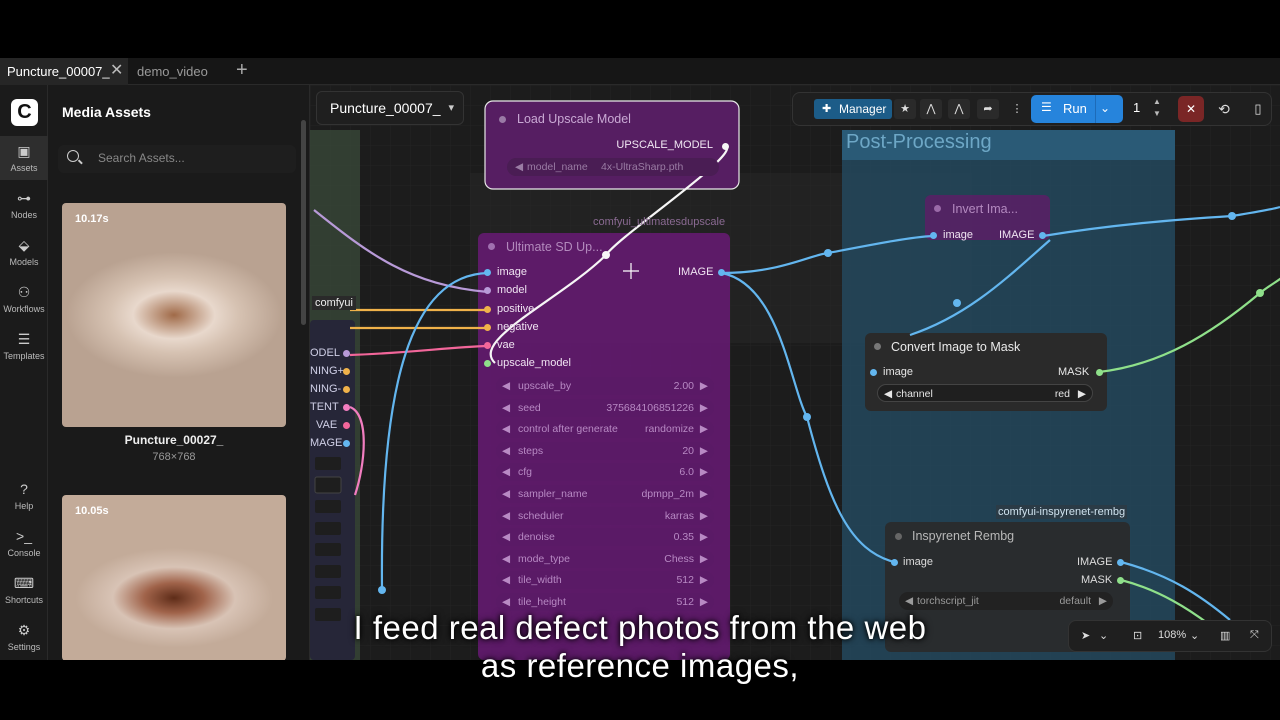  I want to click on manager-button: ✚ Manager, so click(853, 109).